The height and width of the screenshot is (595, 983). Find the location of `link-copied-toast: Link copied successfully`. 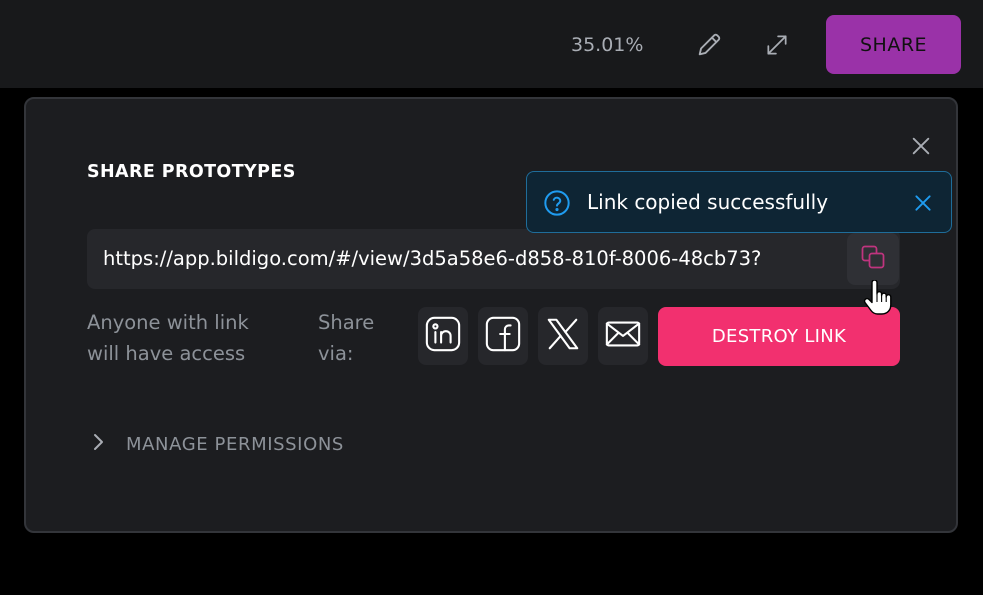

link-copied-toast: Link copied successfully is located at coordinates (739, 202).